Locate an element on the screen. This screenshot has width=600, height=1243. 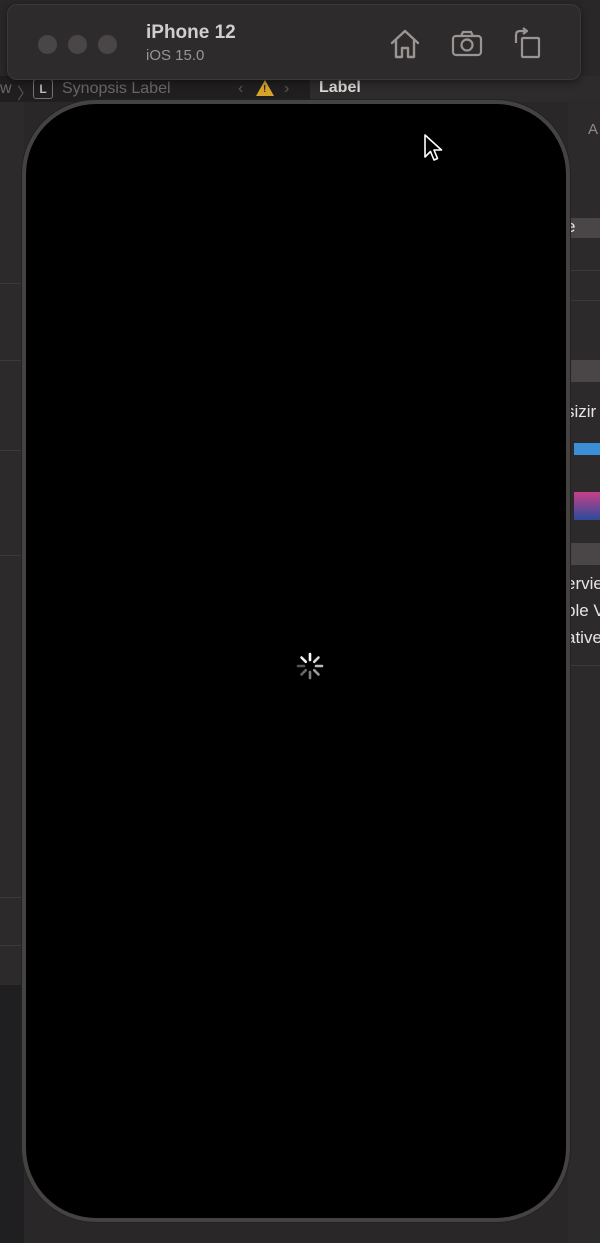
zoom-window-button is located at coordinates (107, 44).